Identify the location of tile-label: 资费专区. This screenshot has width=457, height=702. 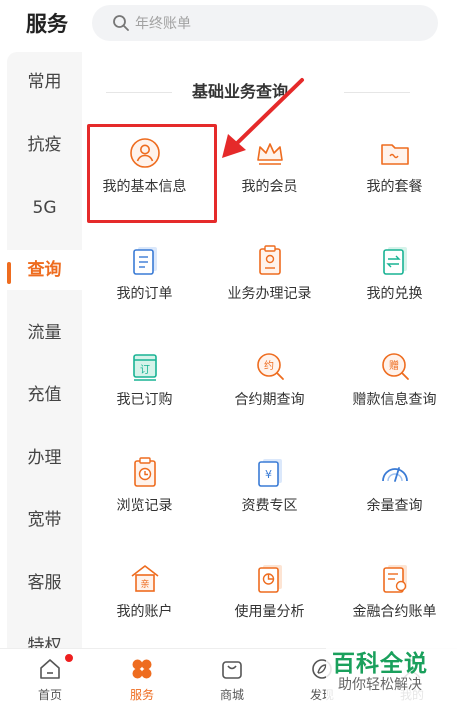
(269, 506).